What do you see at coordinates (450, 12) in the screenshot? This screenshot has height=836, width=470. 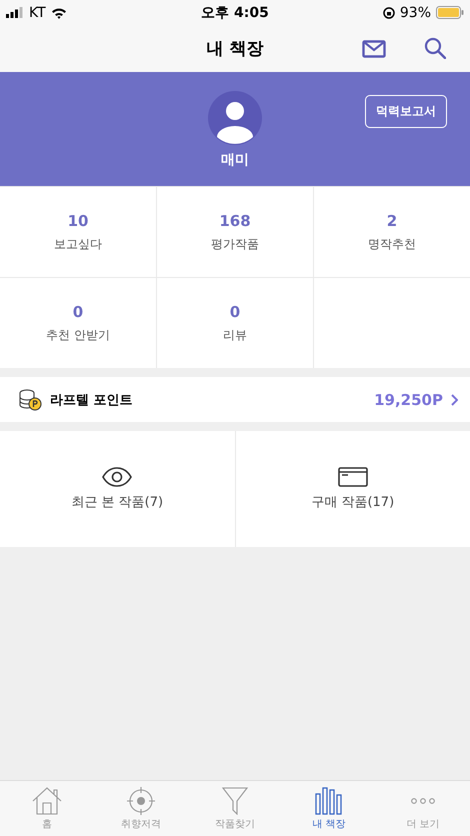 I see `battery-icon` at bounding box center [450, 12].